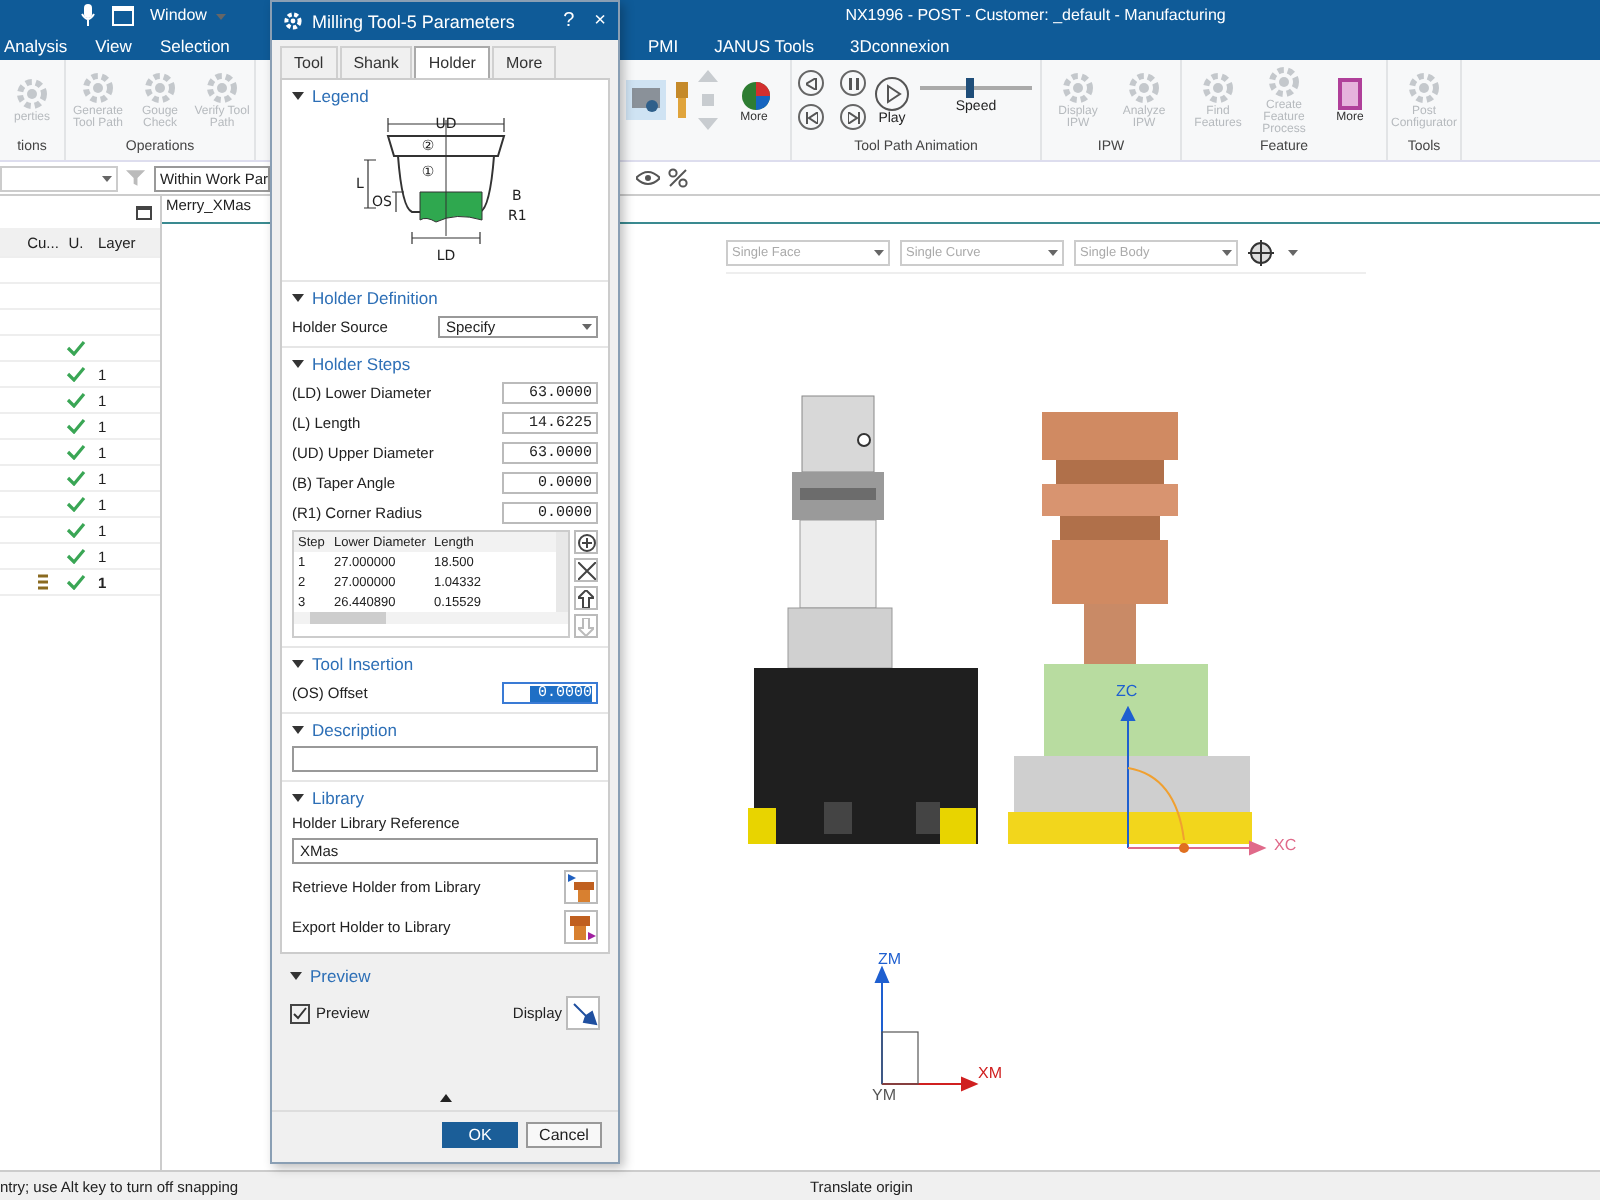  I want to click on plus-icon, so click(586, 542).